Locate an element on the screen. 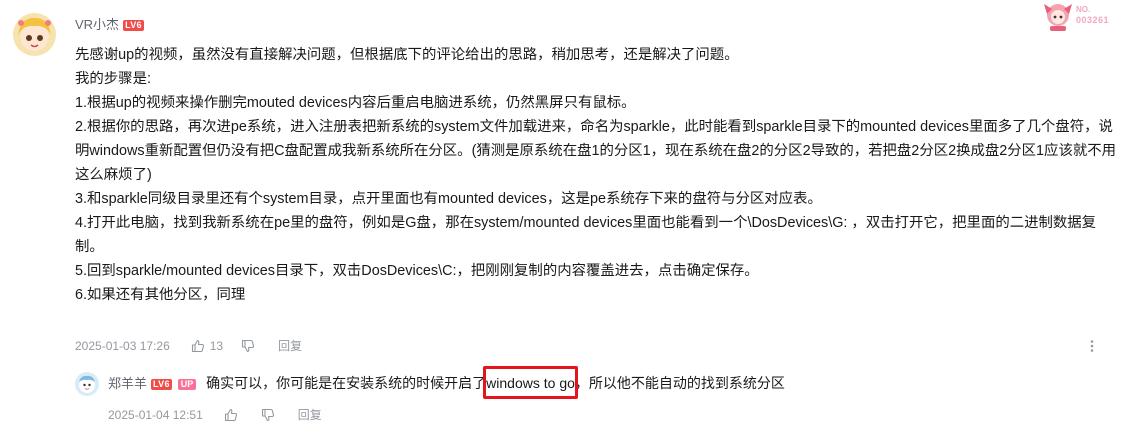 This screenshot has height=427, width=1129. comment-username-row: VR小杰 LV6 is located at coordinates (109, 23).